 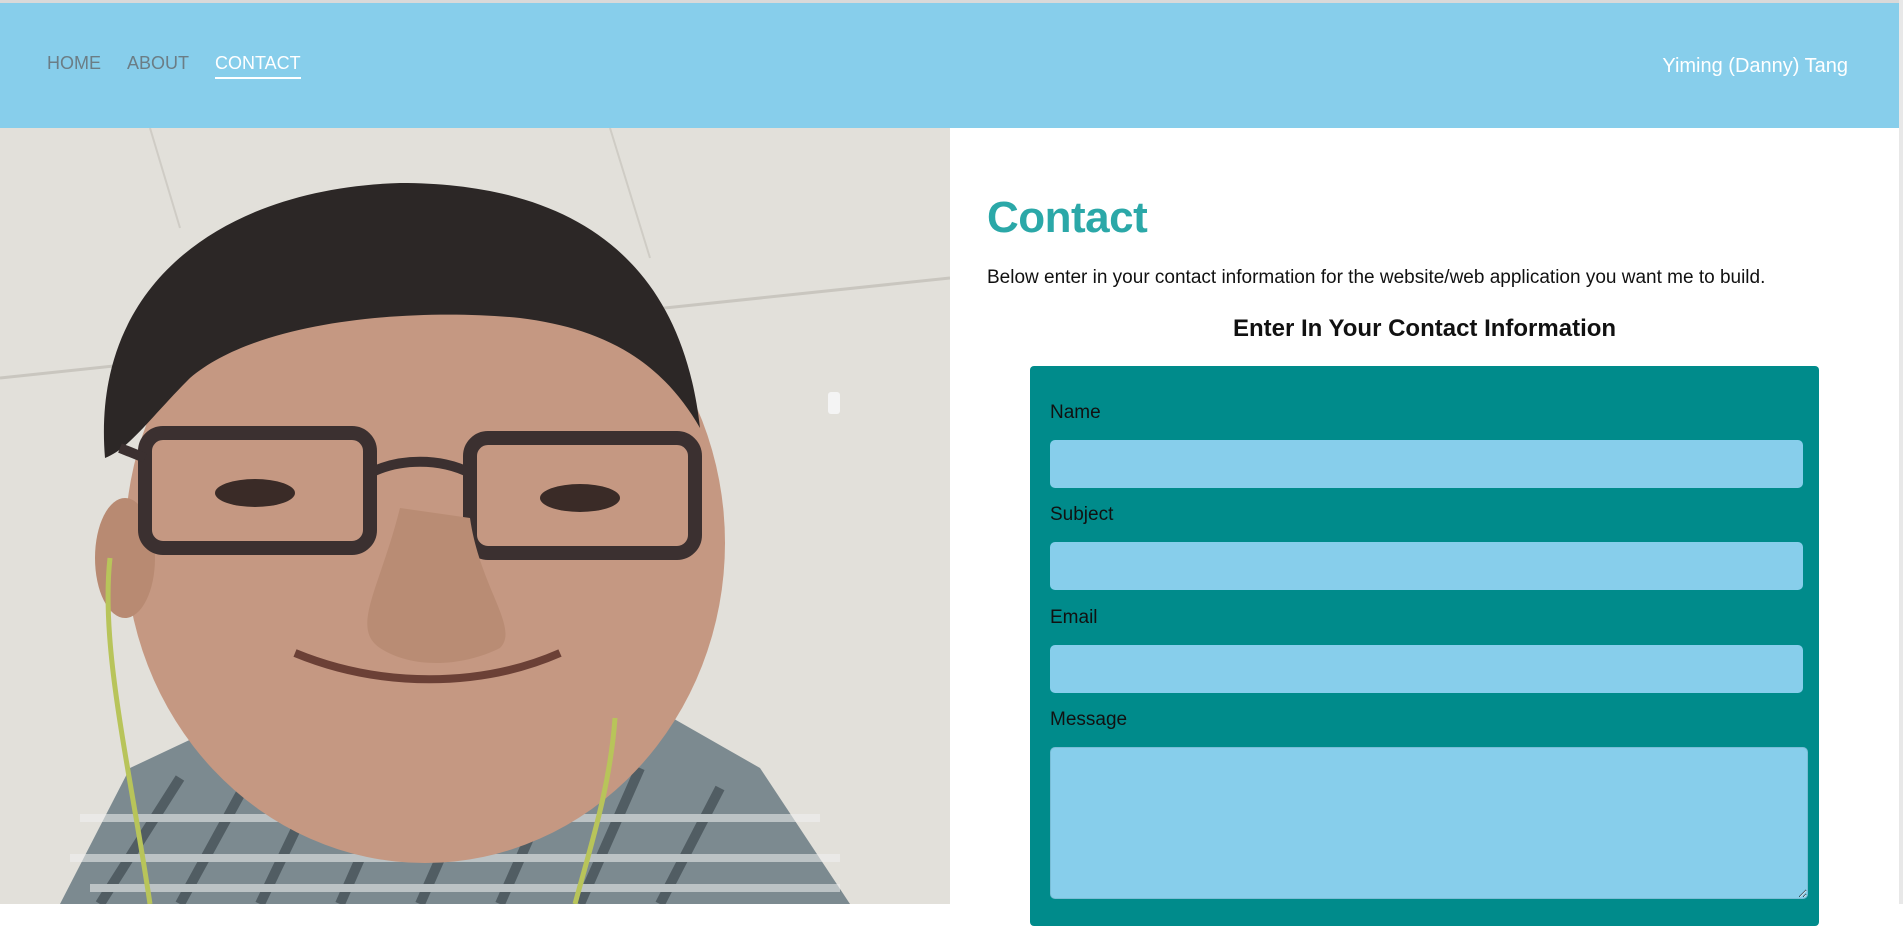 What do you see at coordinates (1075, 412) in the screenshot?
I see `name-label: Name` at bounding box center [1075, 412].